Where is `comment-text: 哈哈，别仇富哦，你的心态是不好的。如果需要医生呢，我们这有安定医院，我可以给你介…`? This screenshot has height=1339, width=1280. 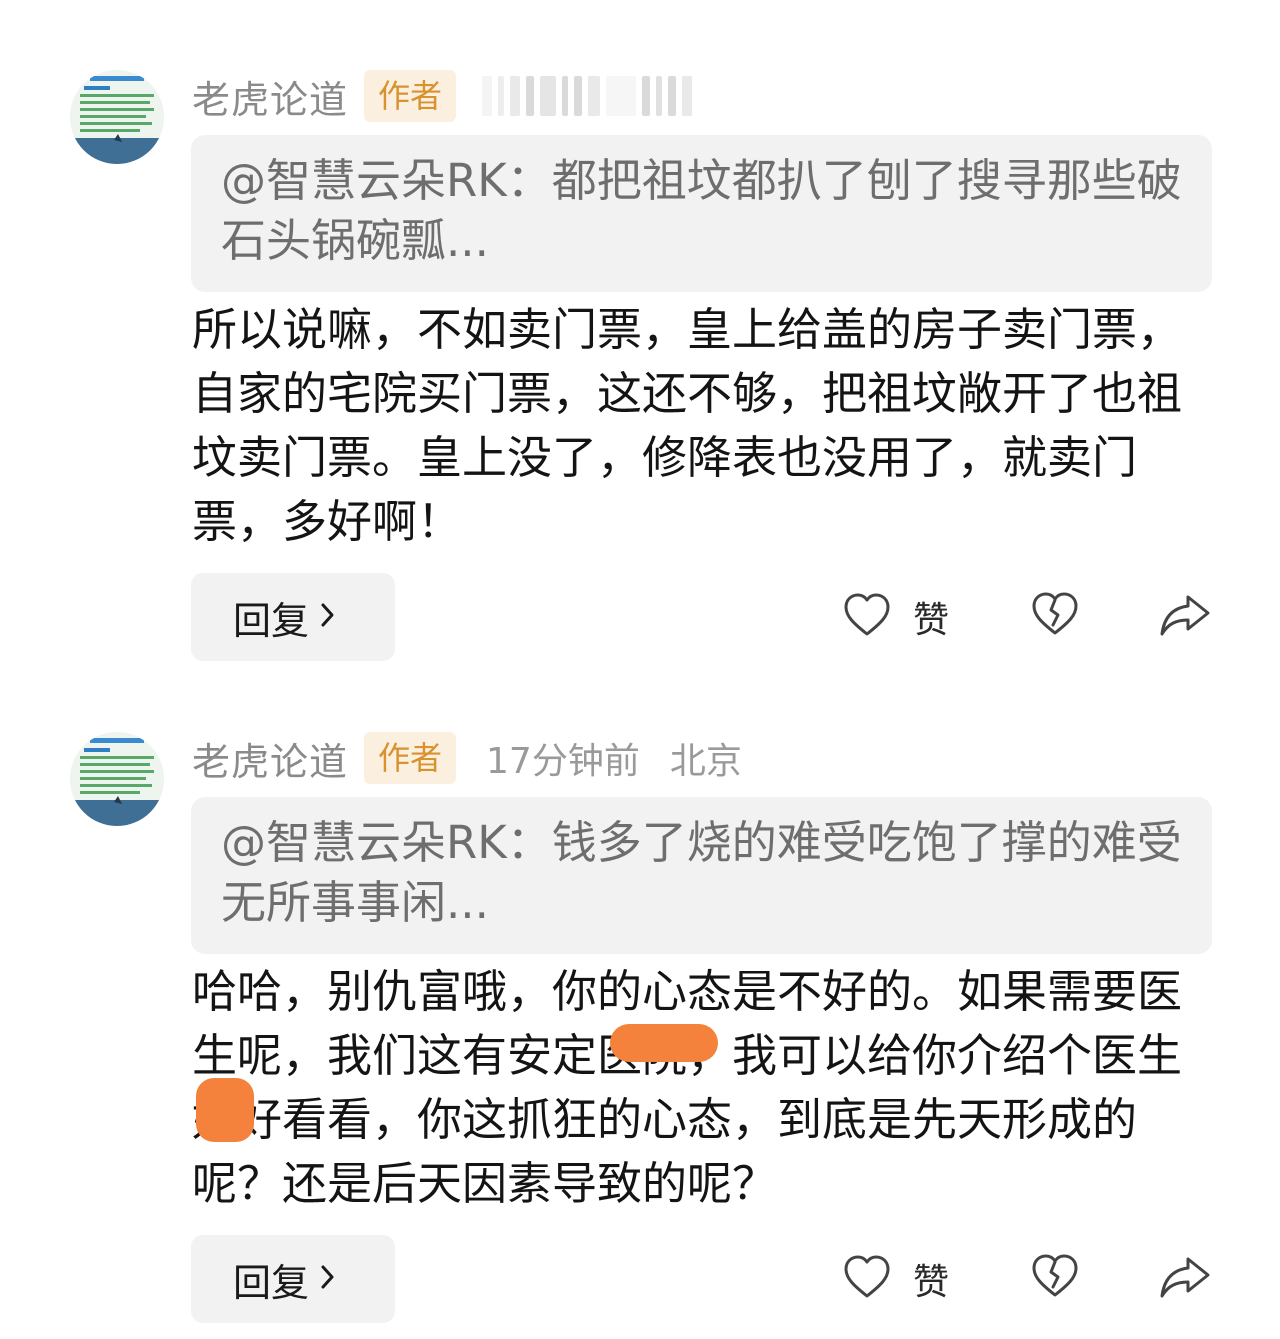
comment-text: 哈哈，别仇富哦，你的心态是不好的。如果需要医生呢，我们这有安定医院，我可以给你介… is located at coordinates (687, 1087).